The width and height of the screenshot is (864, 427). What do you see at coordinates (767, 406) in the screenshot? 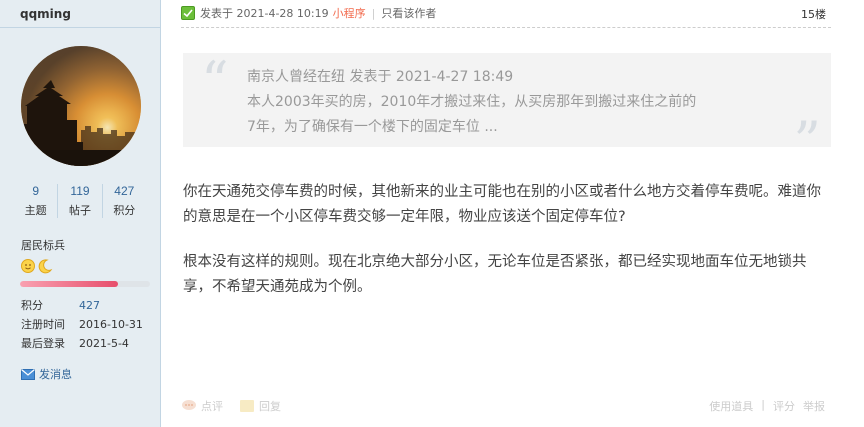
I see `post-tools: 使用道具 | 评分 举报` at bounding box center [767, 406].